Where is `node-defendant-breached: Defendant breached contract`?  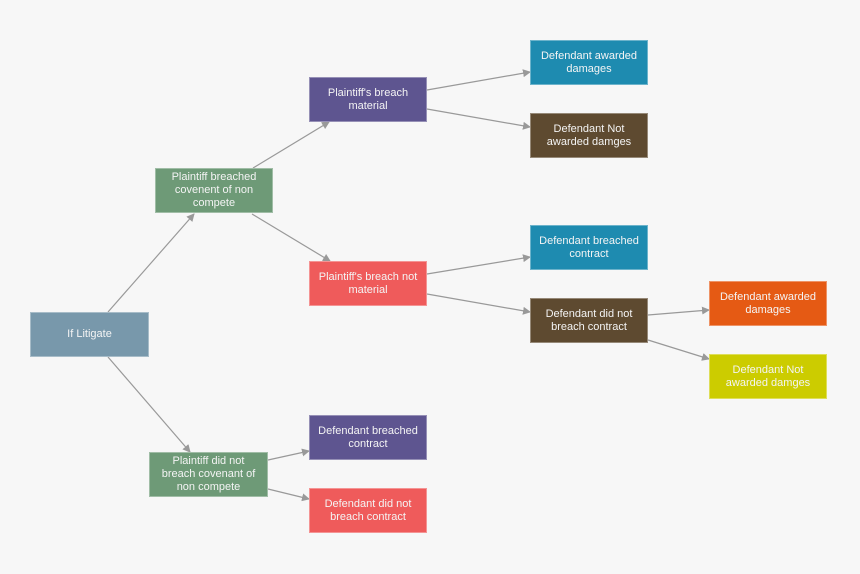
node-defendant-breached: Defendant breached contract is located at coordinates (589, 247).